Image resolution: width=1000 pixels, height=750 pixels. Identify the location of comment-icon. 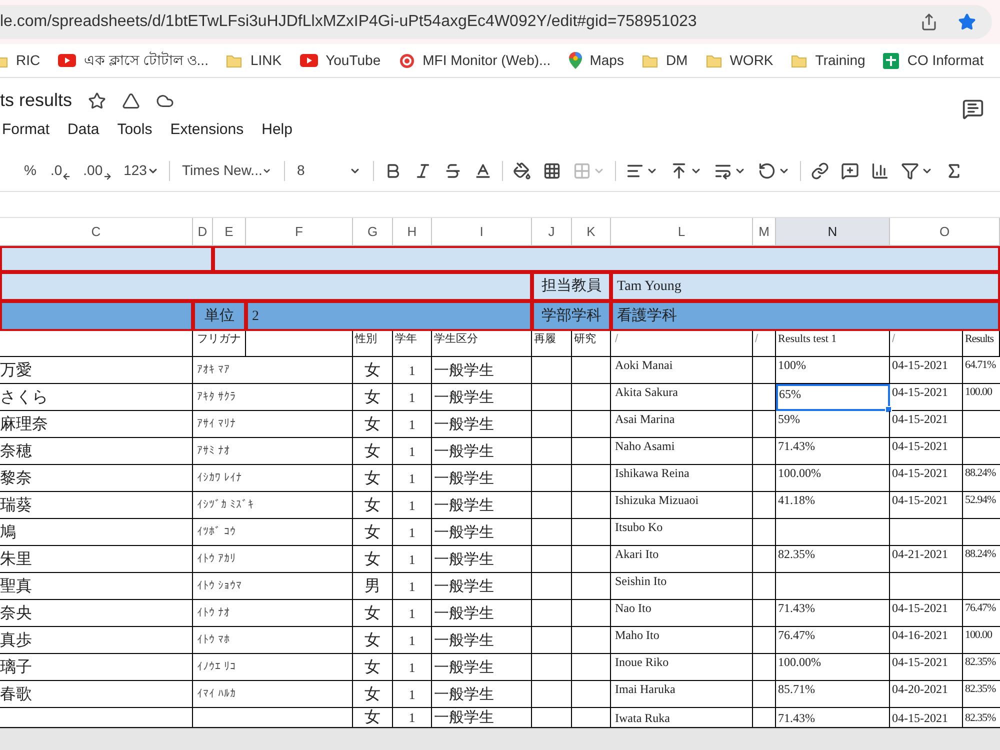
(973, 109).